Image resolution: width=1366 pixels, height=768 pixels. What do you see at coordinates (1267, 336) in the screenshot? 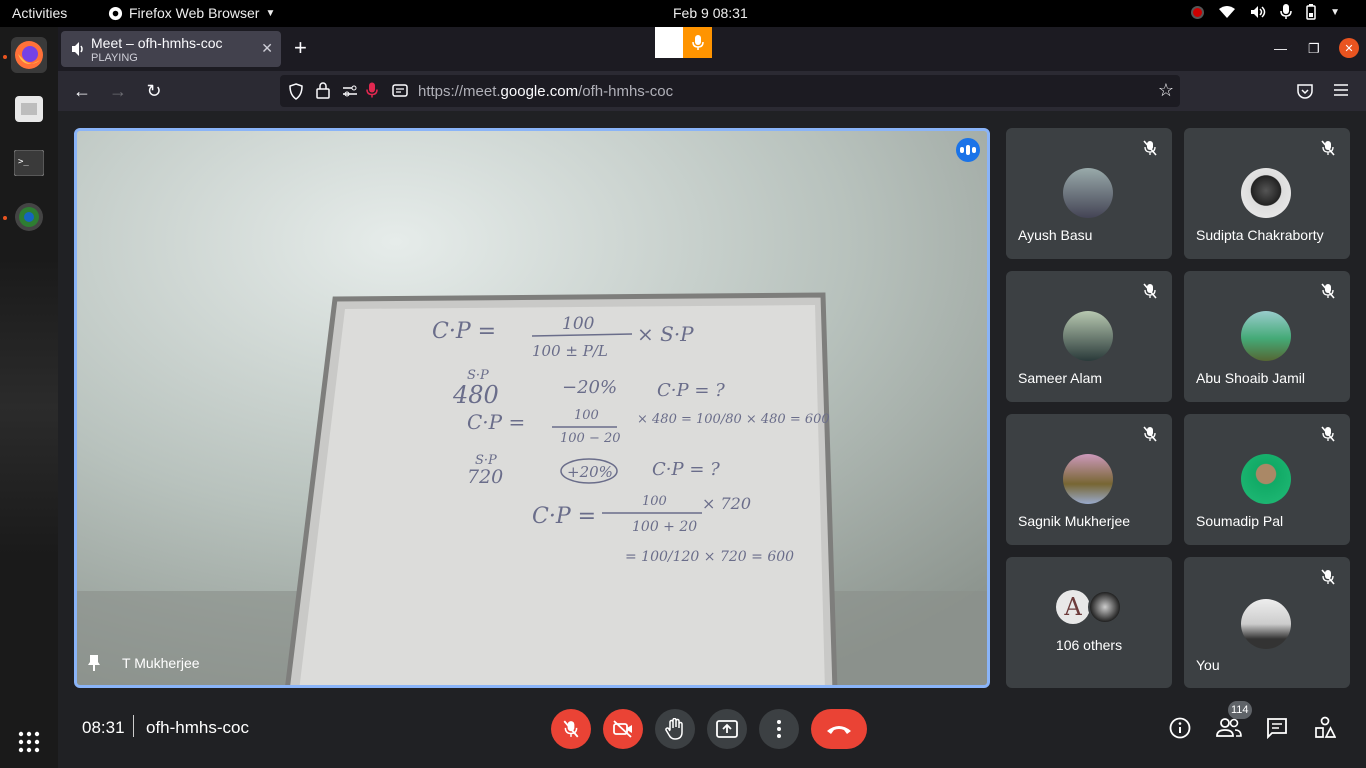
I see `participant-tile: Abu Shoaib Jamil` at bounding box center [1267, 336].